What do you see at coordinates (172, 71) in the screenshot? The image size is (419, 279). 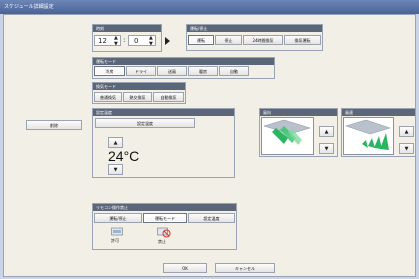 I see `mode-fan-button: 送風` at bounding box center [172, 71].